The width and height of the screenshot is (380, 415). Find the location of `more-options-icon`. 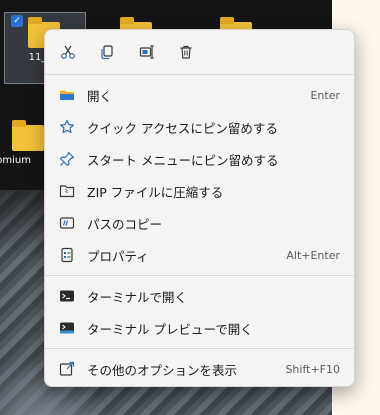

more-options-icon is located at coordinates (67, 369).